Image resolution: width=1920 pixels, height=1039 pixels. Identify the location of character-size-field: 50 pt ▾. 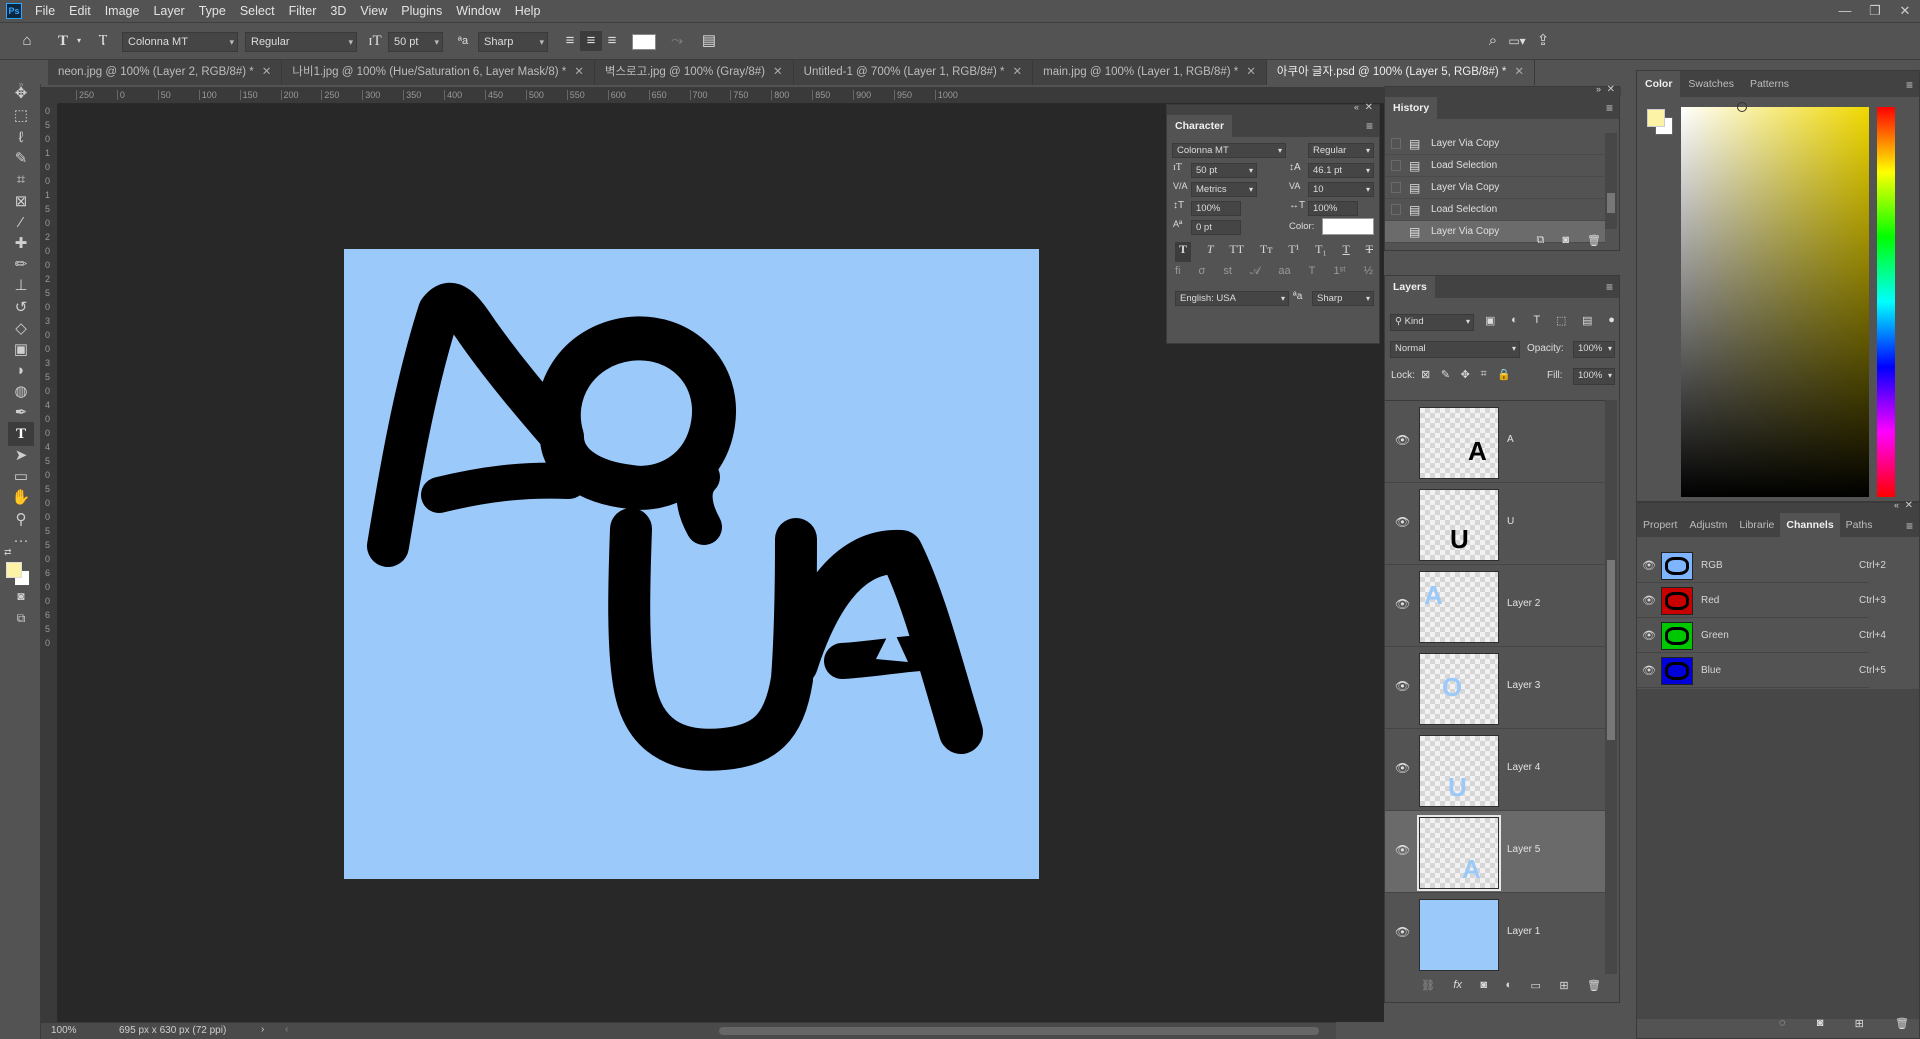
(1224, 170).